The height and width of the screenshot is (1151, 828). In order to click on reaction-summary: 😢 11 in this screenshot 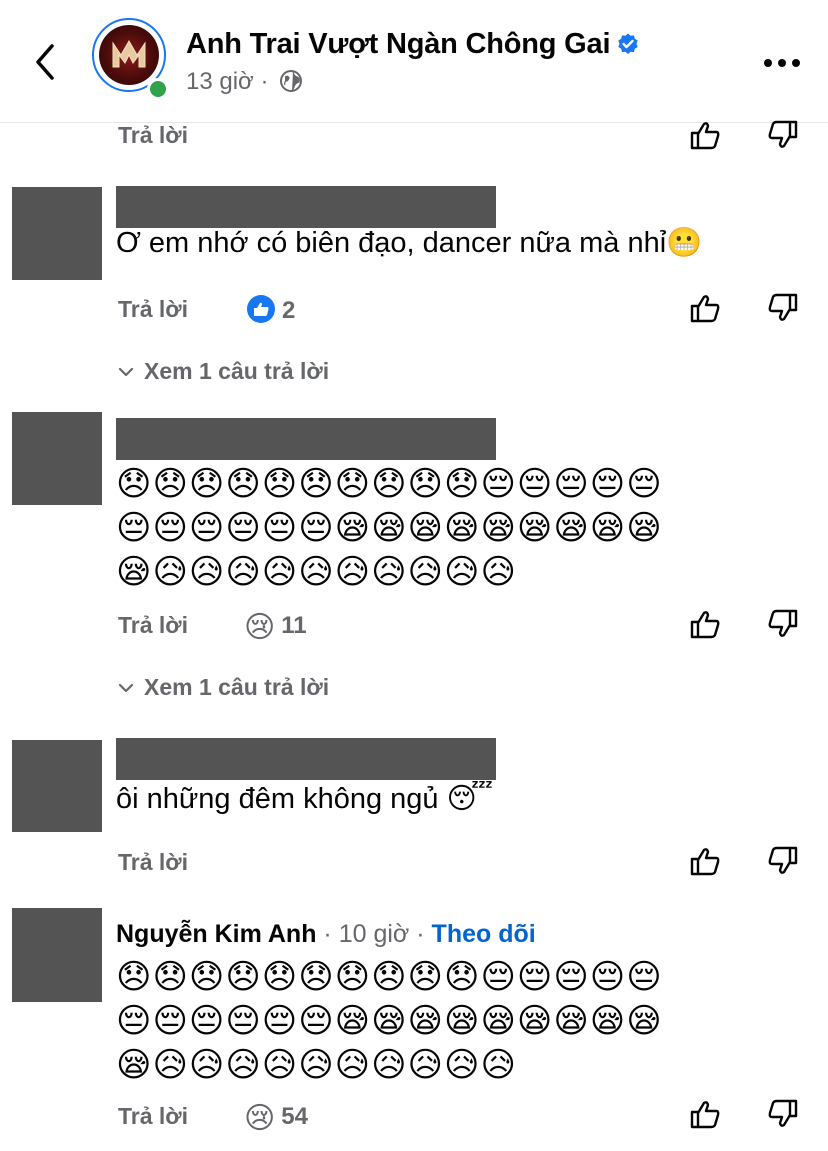, I will do `click(275, 627)`.